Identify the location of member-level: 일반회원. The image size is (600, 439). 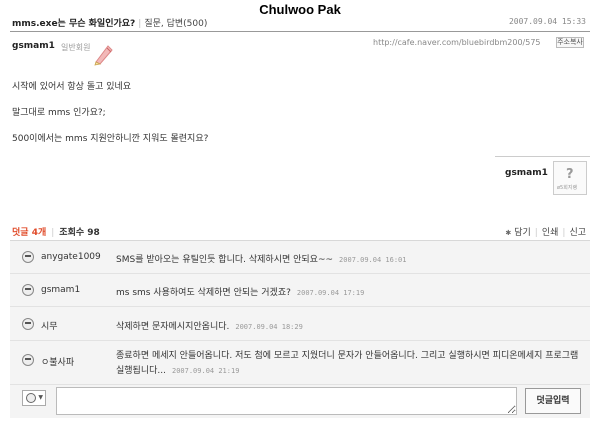
(76, 47).